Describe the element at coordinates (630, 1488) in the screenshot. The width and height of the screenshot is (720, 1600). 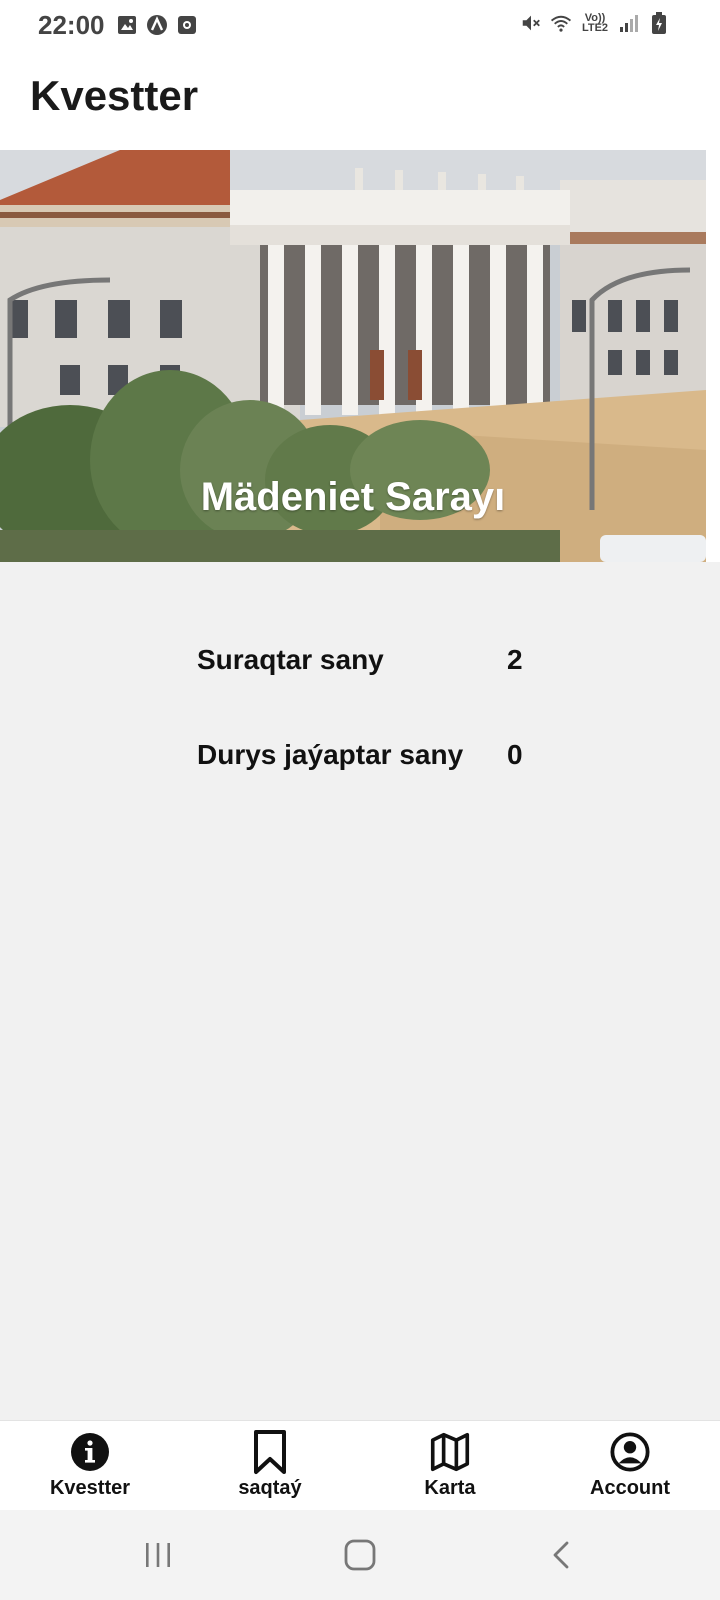
I see `nav-label: Account` at that location.